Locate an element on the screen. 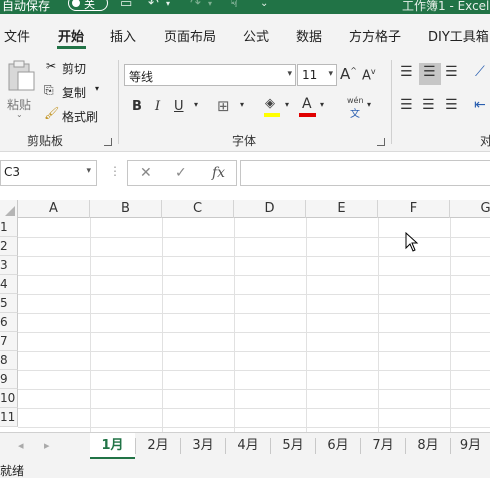  fill-color-button: ◈ is located at coordinates (273, 107).